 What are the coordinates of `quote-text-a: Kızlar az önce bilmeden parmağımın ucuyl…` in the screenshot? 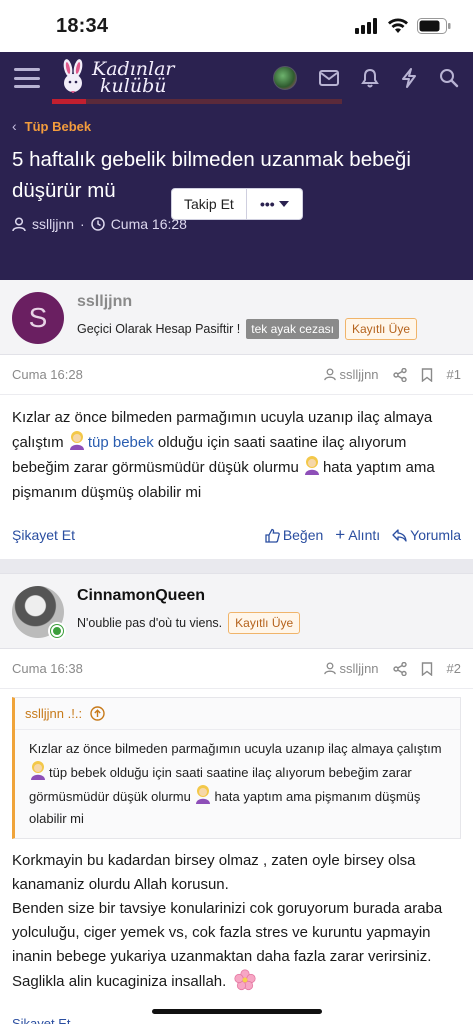 It's located at (235, 748).